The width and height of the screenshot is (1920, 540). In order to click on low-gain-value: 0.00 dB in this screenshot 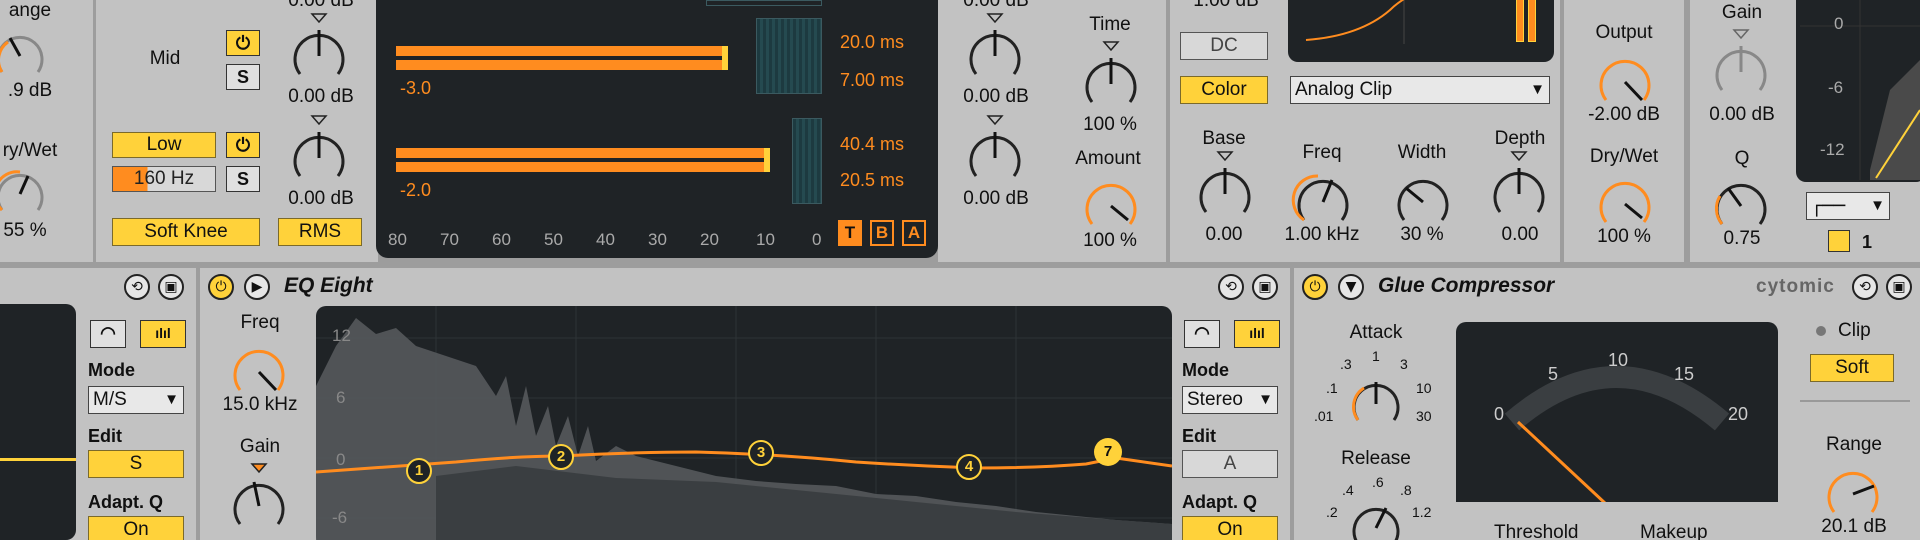, I will do `click(321, 198)`.